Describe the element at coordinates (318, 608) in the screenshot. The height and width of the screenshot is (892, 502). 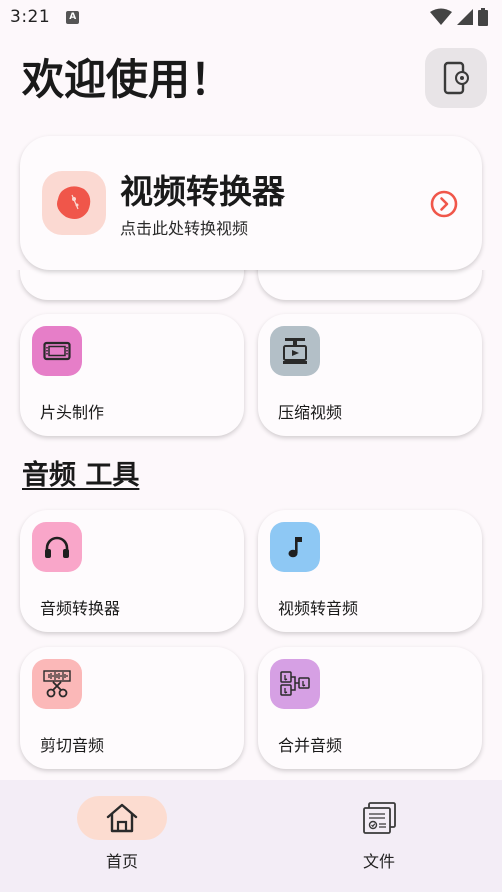
I see `tool-label: 视频转音频` at that location.